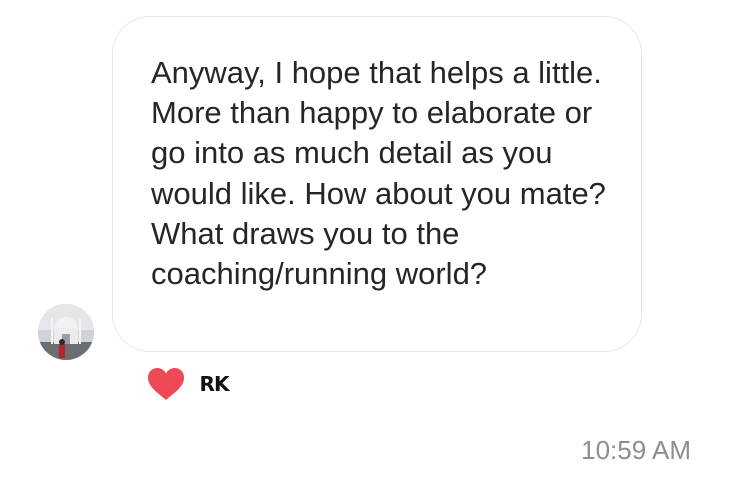 This screenshot has width=745, height=500. Describe the element at coordinates (166, 384) in the screenshot. I see `heart-icon` at that location.